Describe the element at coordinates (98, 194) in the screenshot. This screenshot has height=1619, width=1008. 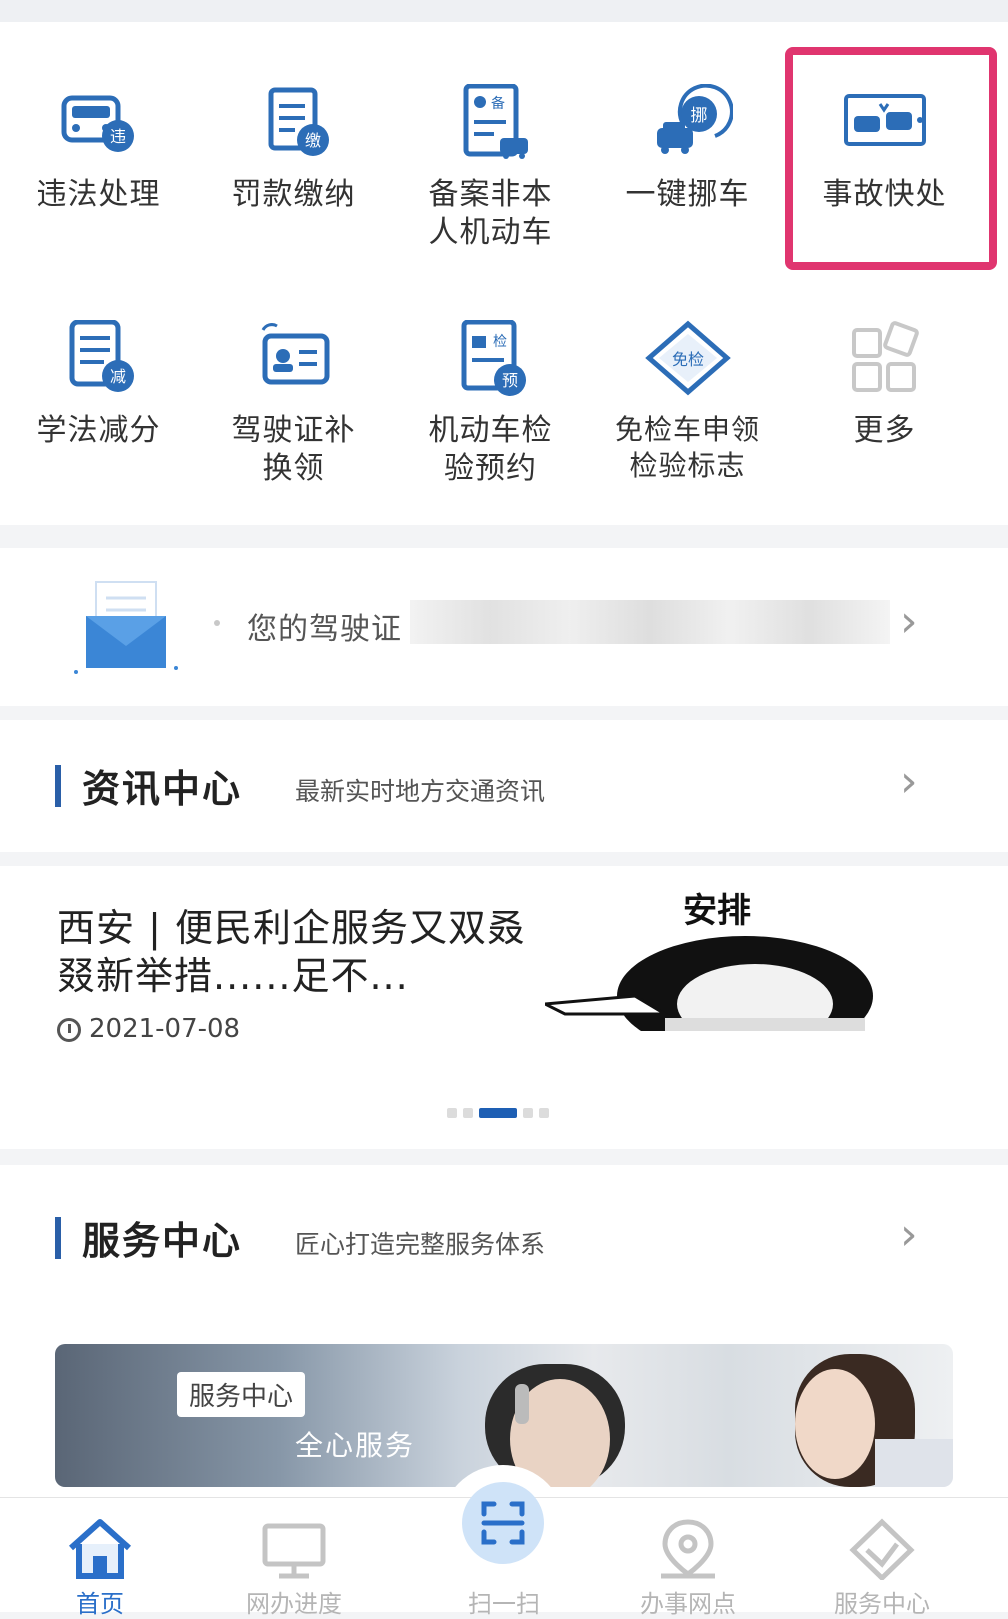
I see `service-label: 违法处理` at that location.